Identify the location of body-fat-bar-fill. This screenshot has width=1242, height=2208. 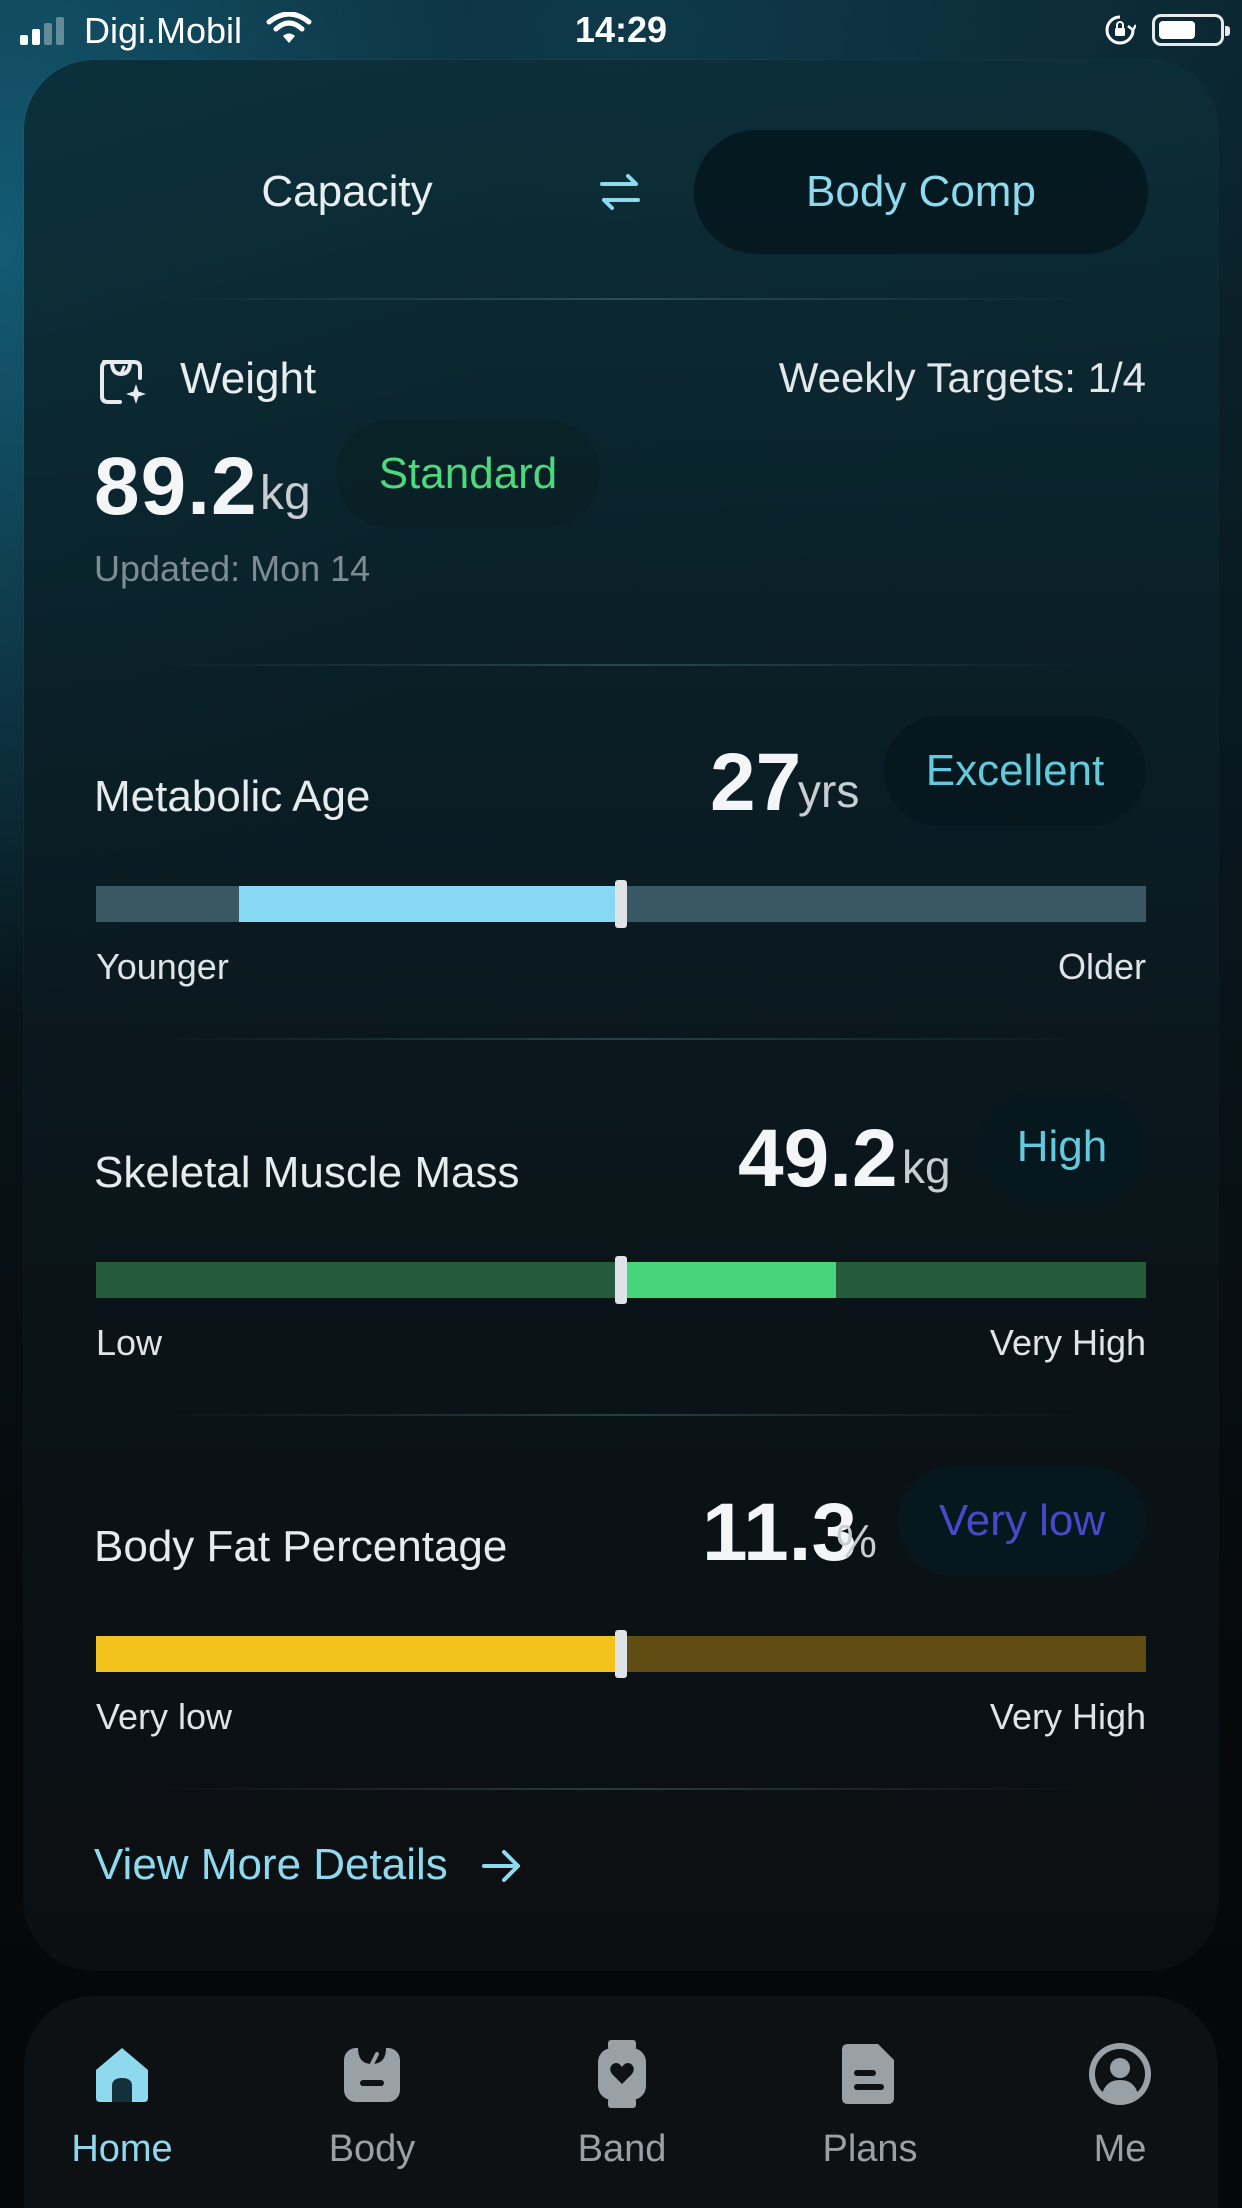
(358, 1654).